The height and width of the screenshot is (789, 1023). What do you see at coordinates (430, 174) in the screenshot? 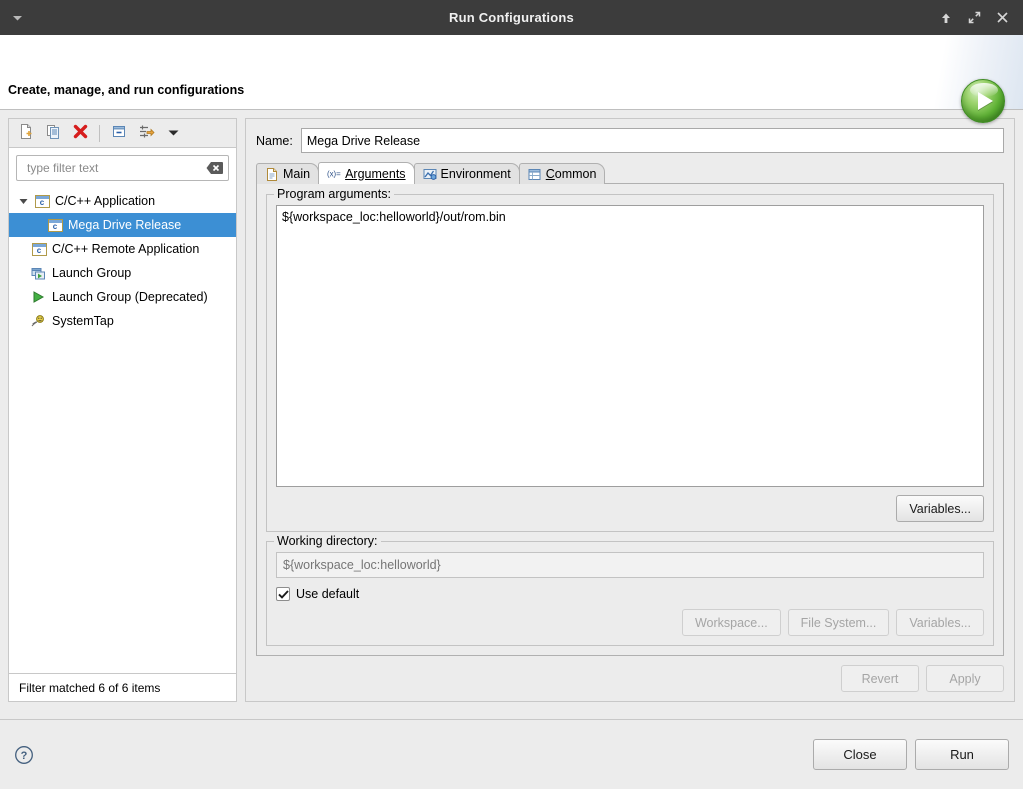
I see `environment-icon` at bounding box center [430, 174].